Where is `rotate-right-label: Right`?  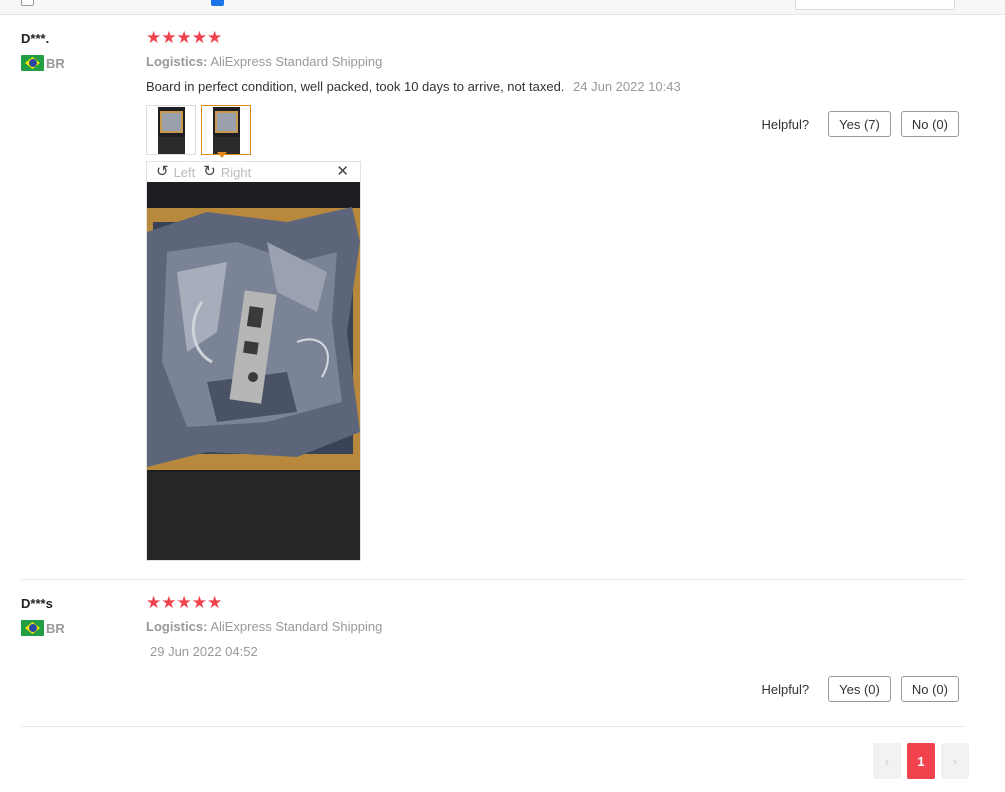
rotate-right-label: Right is located at coordinates (236, 172).